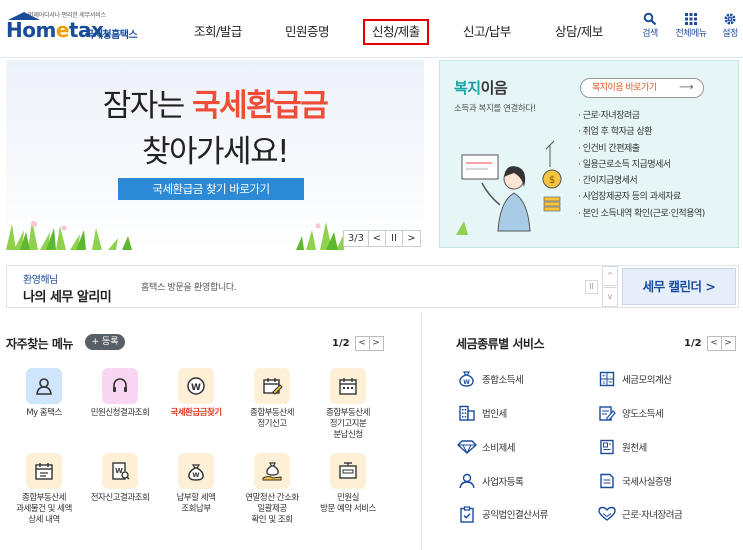  Describe the element at coordinates (215, 106) in the screenshot. I see `banner-headline: 잠자는 국세환급금` at that location.